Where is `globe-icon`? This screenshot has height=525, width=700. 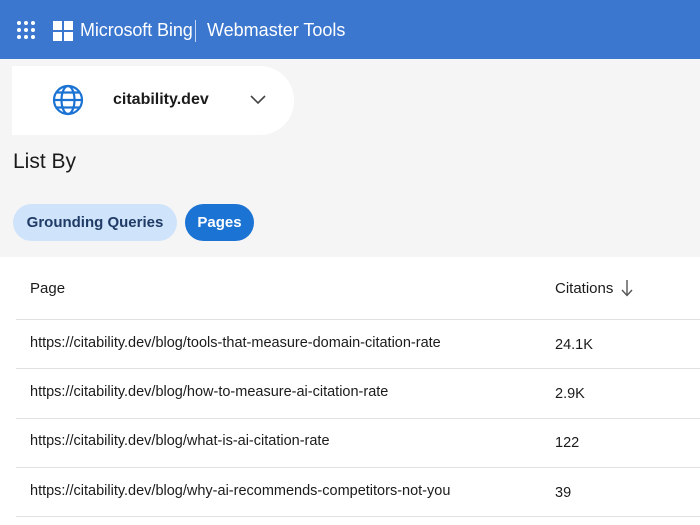
globe-icon is located at coordinates (68, 100).